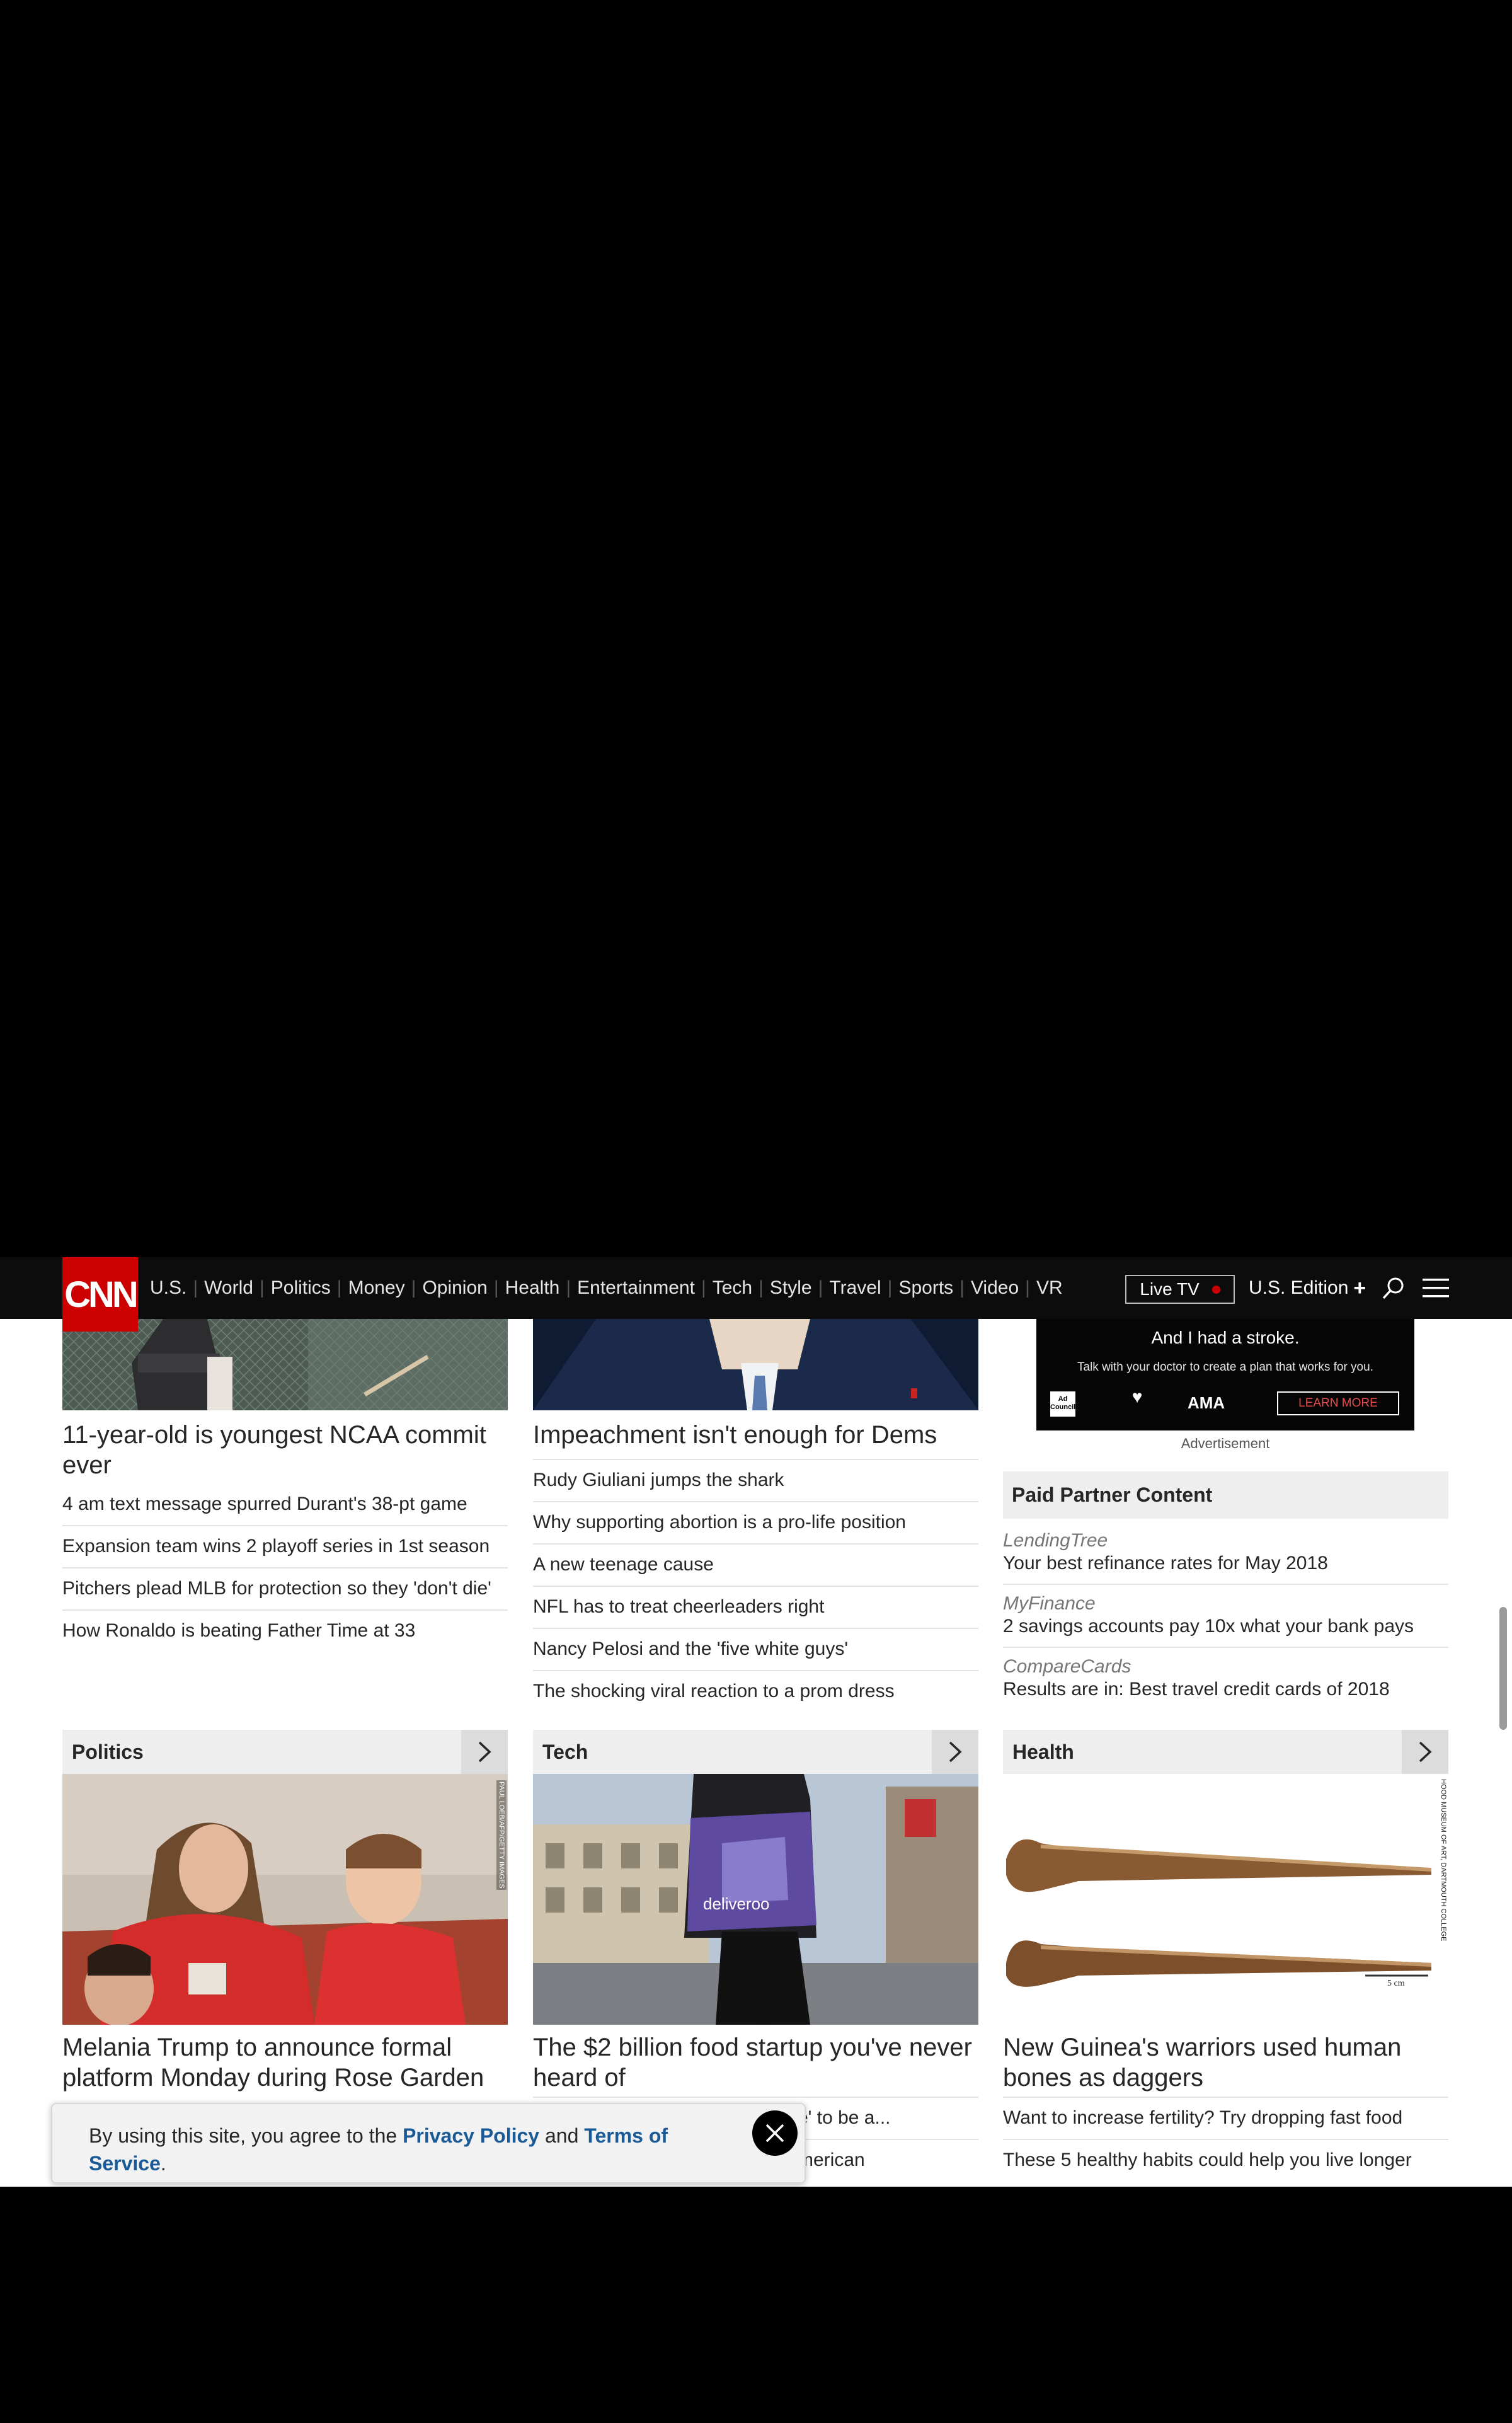  What do you see at coordinates (755, 1364) in the screenshot?
I see `opinion-photo` at bounding box center [755, 1364].